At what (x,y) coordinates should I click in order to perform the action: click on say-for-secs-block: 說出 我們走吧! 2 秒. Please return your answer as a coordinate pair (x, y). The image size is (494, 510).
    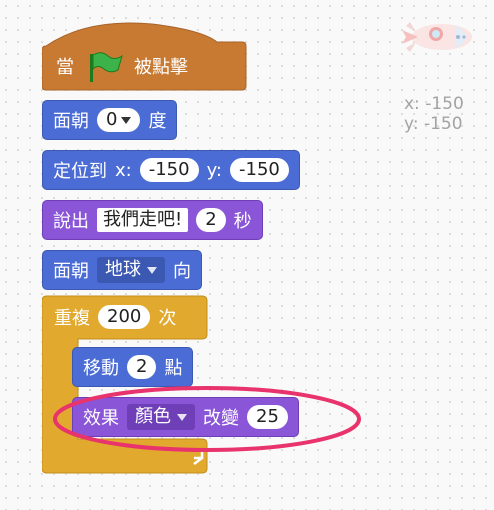
    Looking at the image, I should click on (152, 220).